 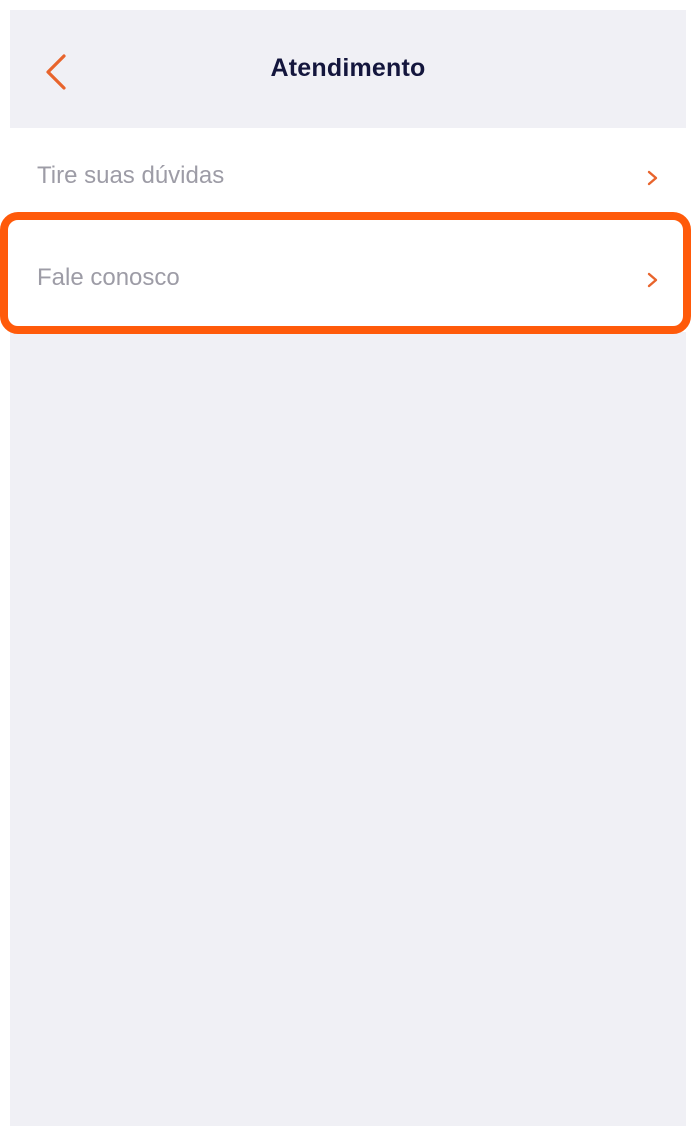 I want to click on menu-item-label: Tire suas dúvidas, so click(x=131, y=175).